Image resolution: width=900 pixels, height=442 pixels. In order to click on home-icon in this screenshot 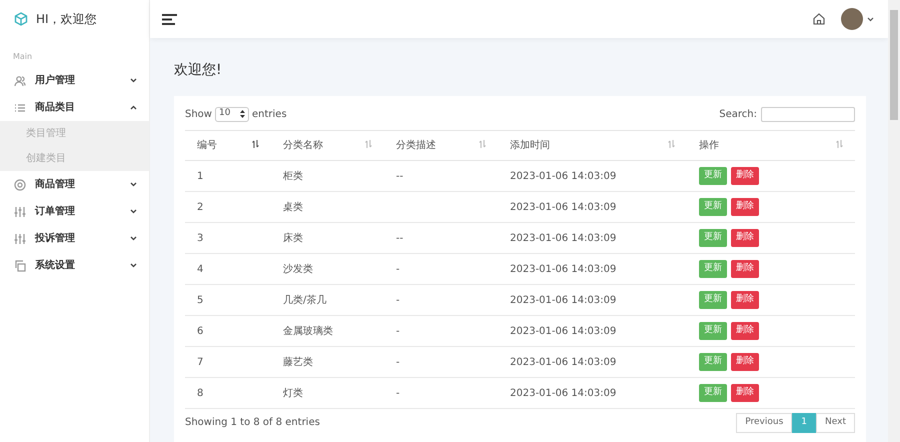, I will do `click(819, 19)`.